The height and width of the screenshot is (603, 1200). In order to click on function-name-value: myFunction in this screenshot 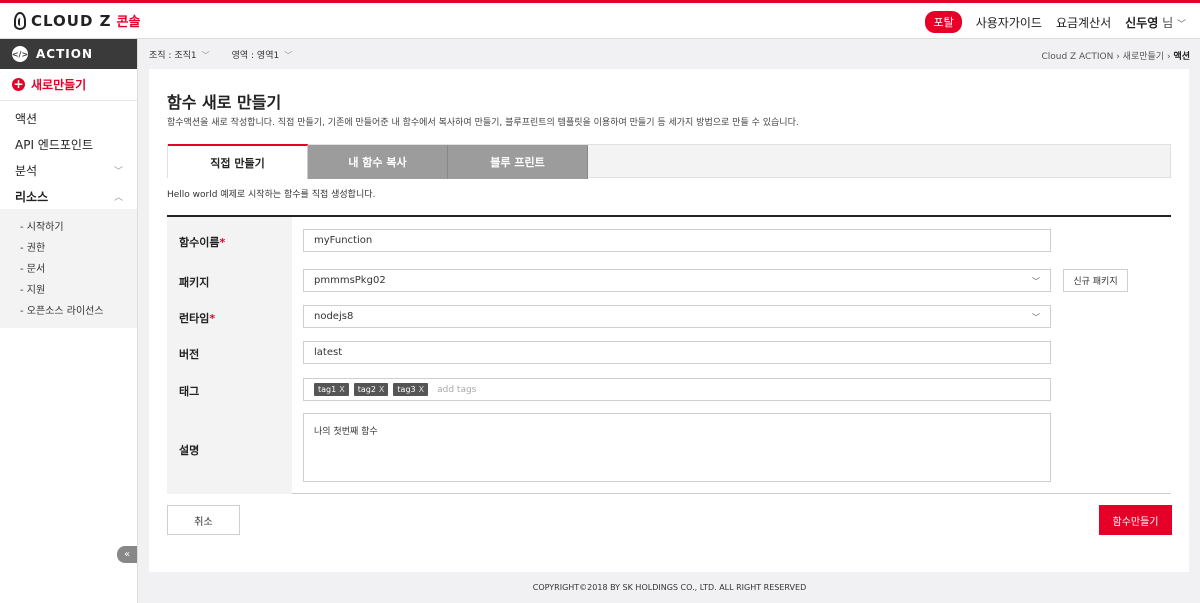, I will do `click(343, 240)`.